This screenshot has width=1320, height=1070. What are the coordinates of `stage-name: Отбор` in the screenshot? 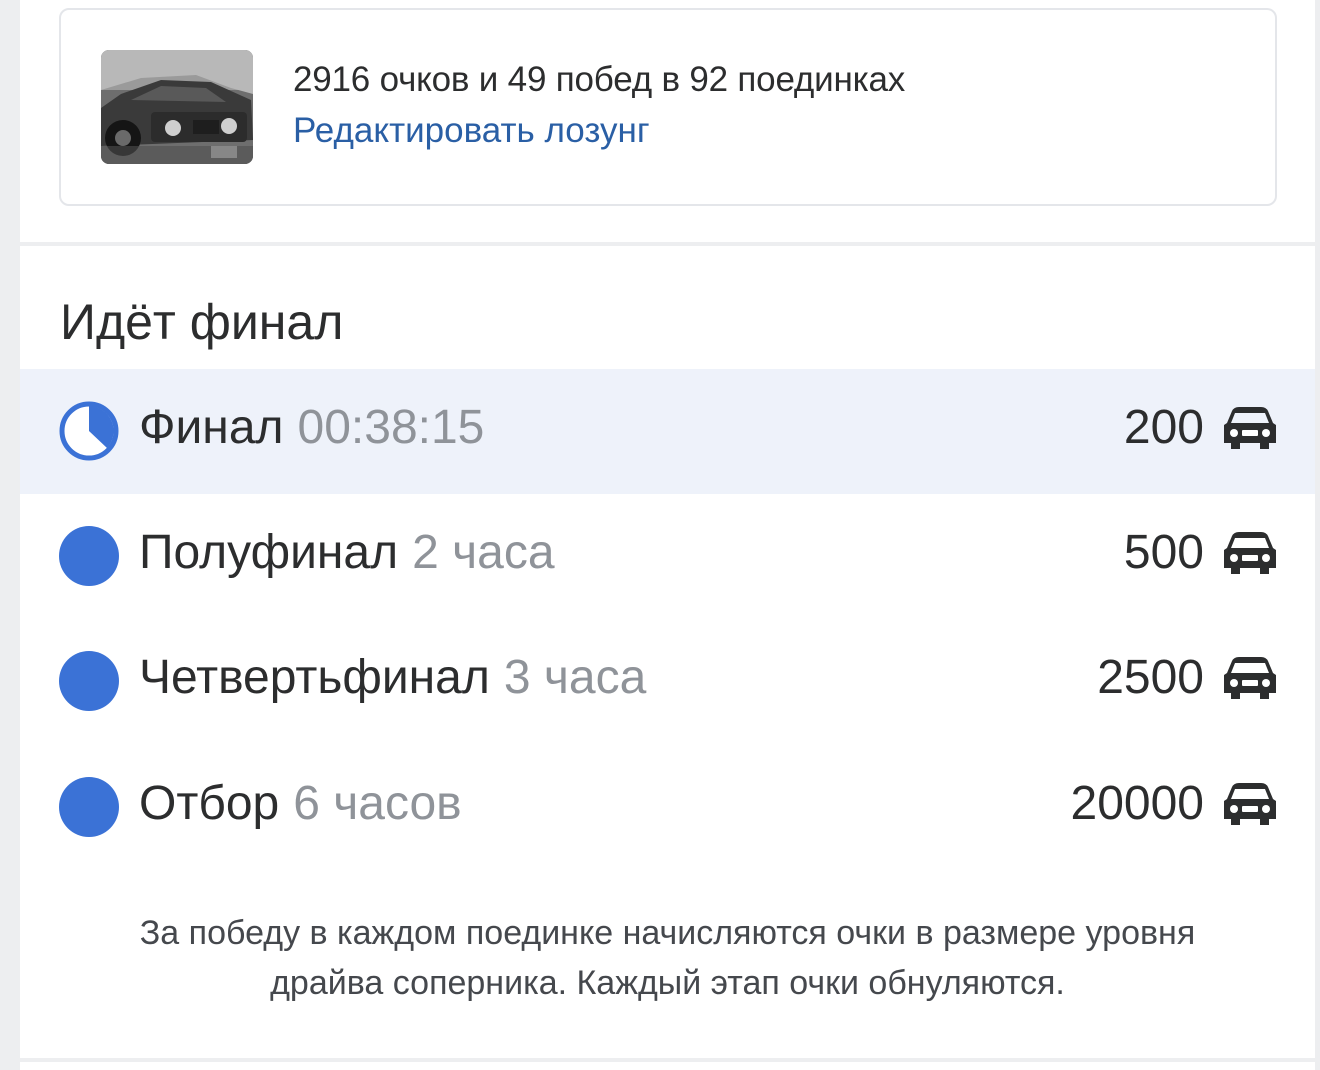 It's located at (209, 803).